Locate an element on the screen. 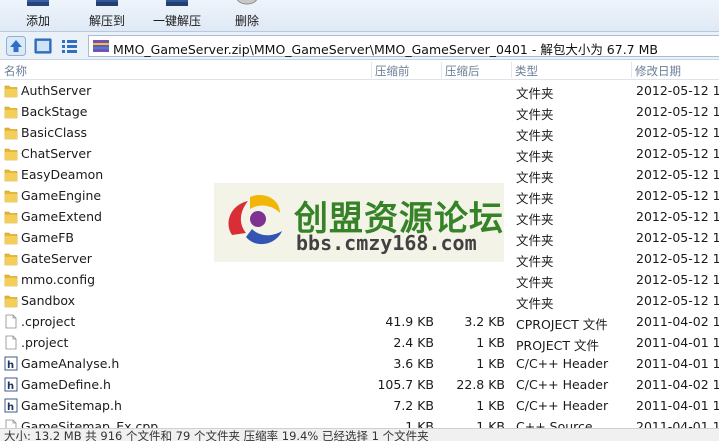 This screenshot has width=719, height=441. row-name: AuthServer is located at coordinates (56, 90).